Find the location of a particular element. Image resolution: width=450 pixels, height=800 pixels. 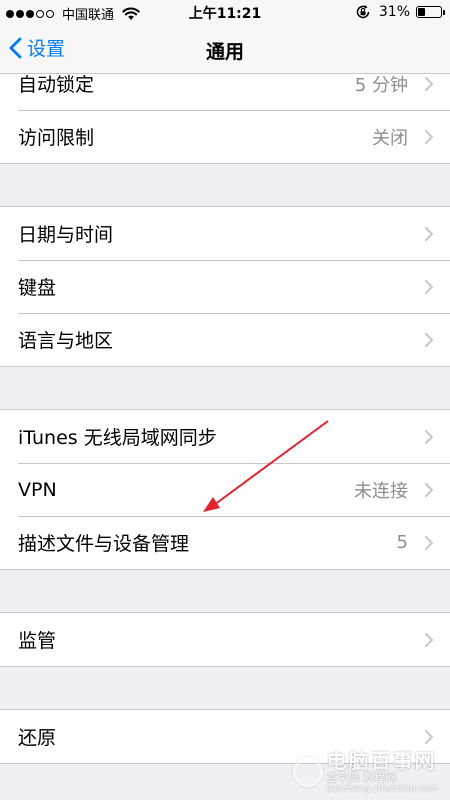

status-bar: 中国联通 上午11:21 31% is located at coordinates (225, 13).